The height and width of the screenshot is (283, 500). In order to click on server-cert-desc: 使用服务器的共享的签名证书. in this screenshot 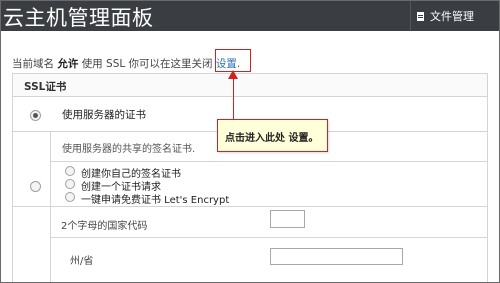, I will do `click(129, 149)`.